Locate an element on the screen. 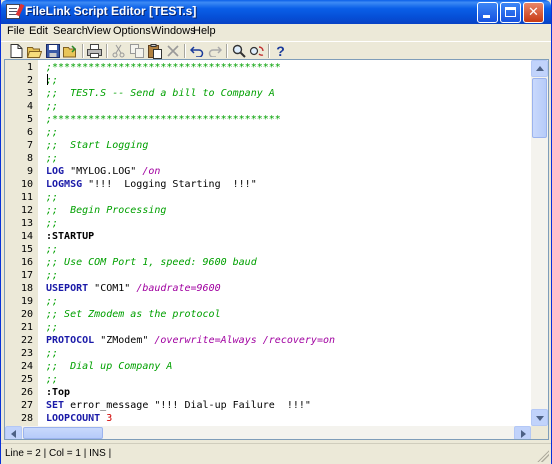 This screenshot has width=552, height=464. code-line: 7 ;; Start Logging is located at coordinates (269, 145).